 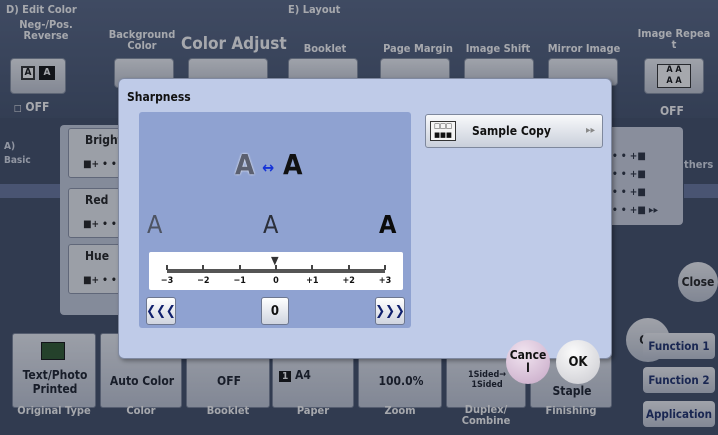 I want to click on scale-tick-label: +2, so click(x=348, y=281).